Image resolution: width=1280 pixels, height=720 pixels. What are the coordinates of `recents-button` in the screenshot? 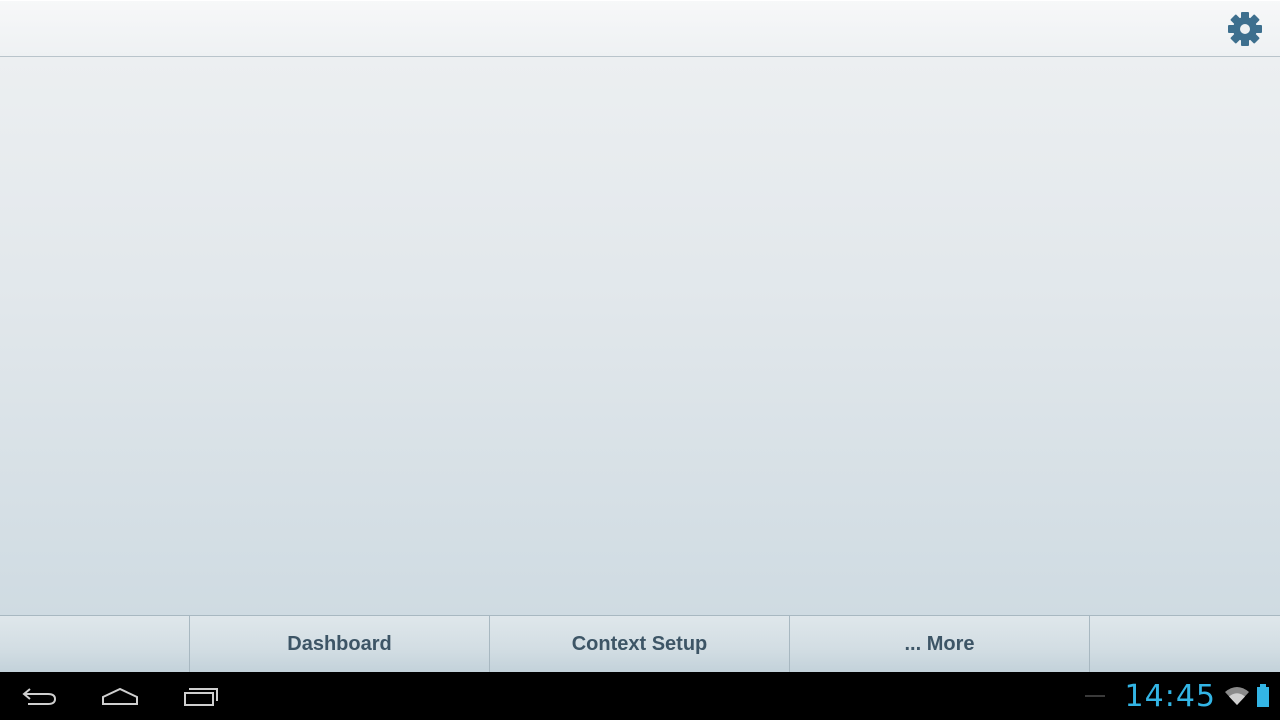 It's located at (201, 696).